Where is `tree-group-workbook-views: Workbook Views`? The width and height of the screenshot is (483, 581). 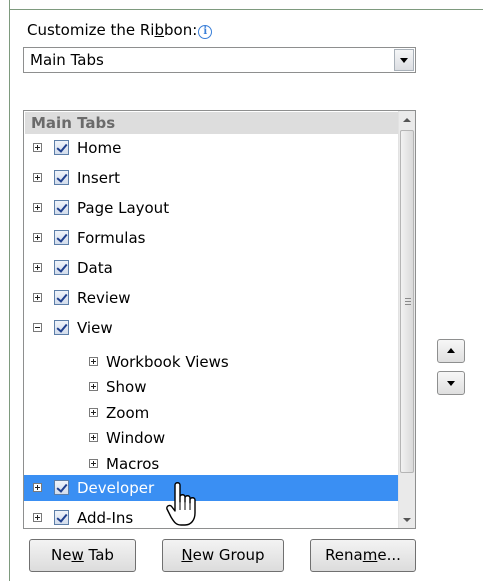
tree-group-workbook-views: Workbook Views is located at coordinates (211, 362).